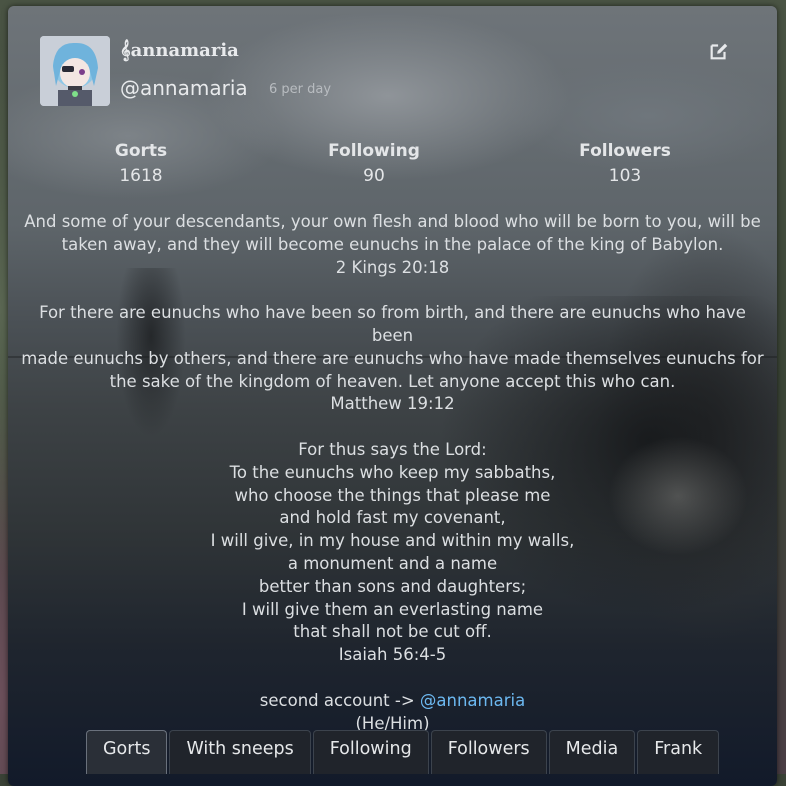 The height and width of the screenshot is (786, 786). Describe the element at coordinates (300, 89) in the screenshot. I see `posting-rate: 6 per day` at that location.